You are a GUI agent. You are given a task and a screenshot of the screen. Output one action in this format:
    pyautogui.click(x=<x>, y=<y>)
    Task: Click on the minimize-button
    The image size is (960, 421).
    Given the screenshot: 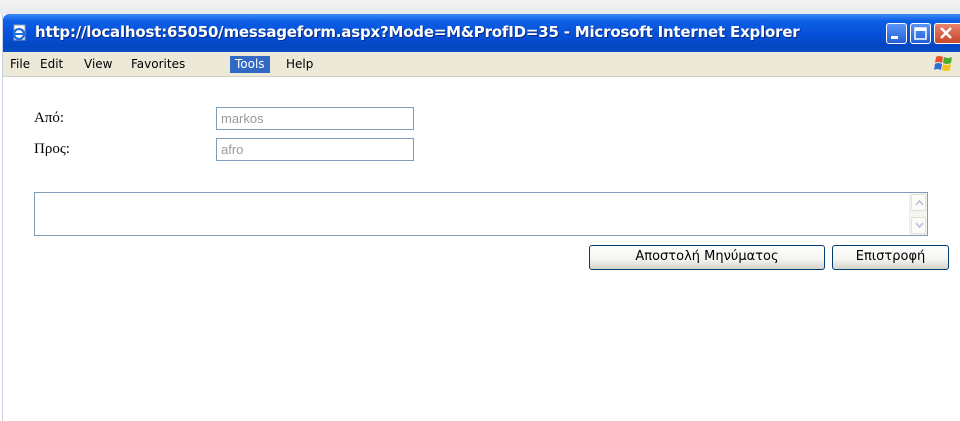 What is the action you would take?
    pyautogui.click(x=896, y=33)
    